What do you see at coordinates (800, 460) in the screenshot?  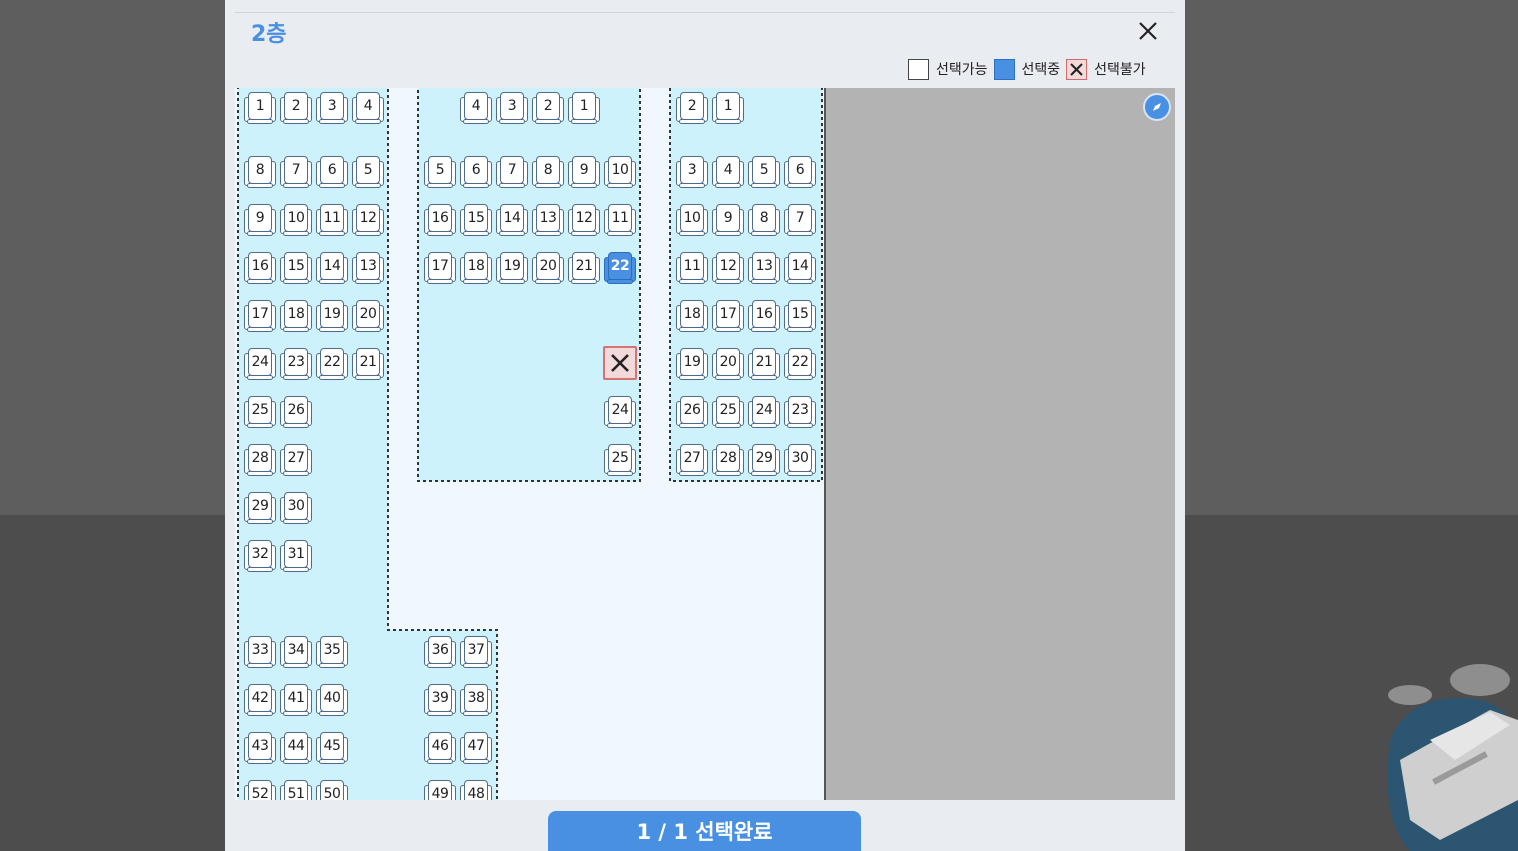 I see `seat-right-block-30: 30` at bounding box center [800, 460].